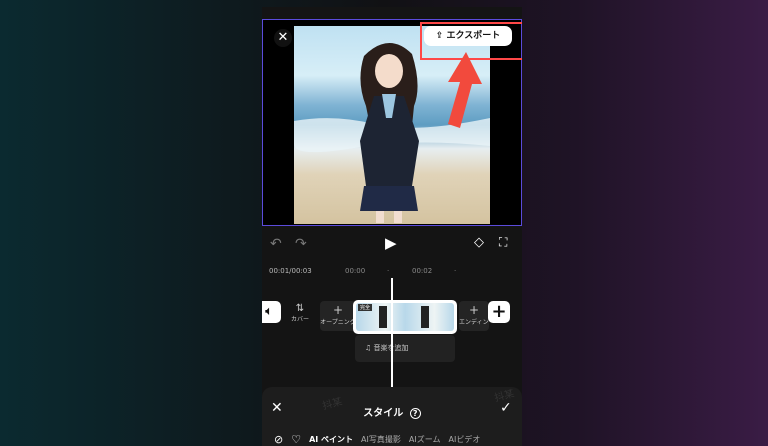 Image resolution: width=768 pixels, height=446 pixels. I want to click on upload-icon: ⇪, so click(439, 36).